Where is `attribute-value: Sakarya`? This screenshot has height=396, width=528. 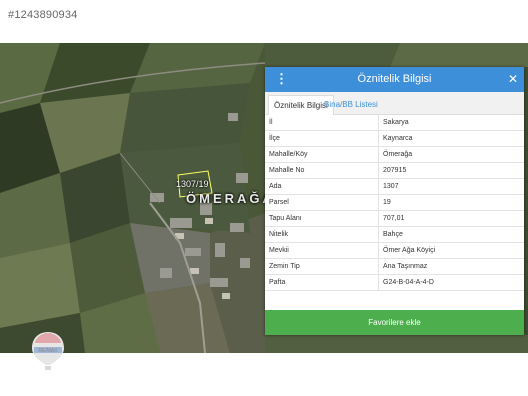
attribute-value: Sakarya is located at coordinates (451, 123).